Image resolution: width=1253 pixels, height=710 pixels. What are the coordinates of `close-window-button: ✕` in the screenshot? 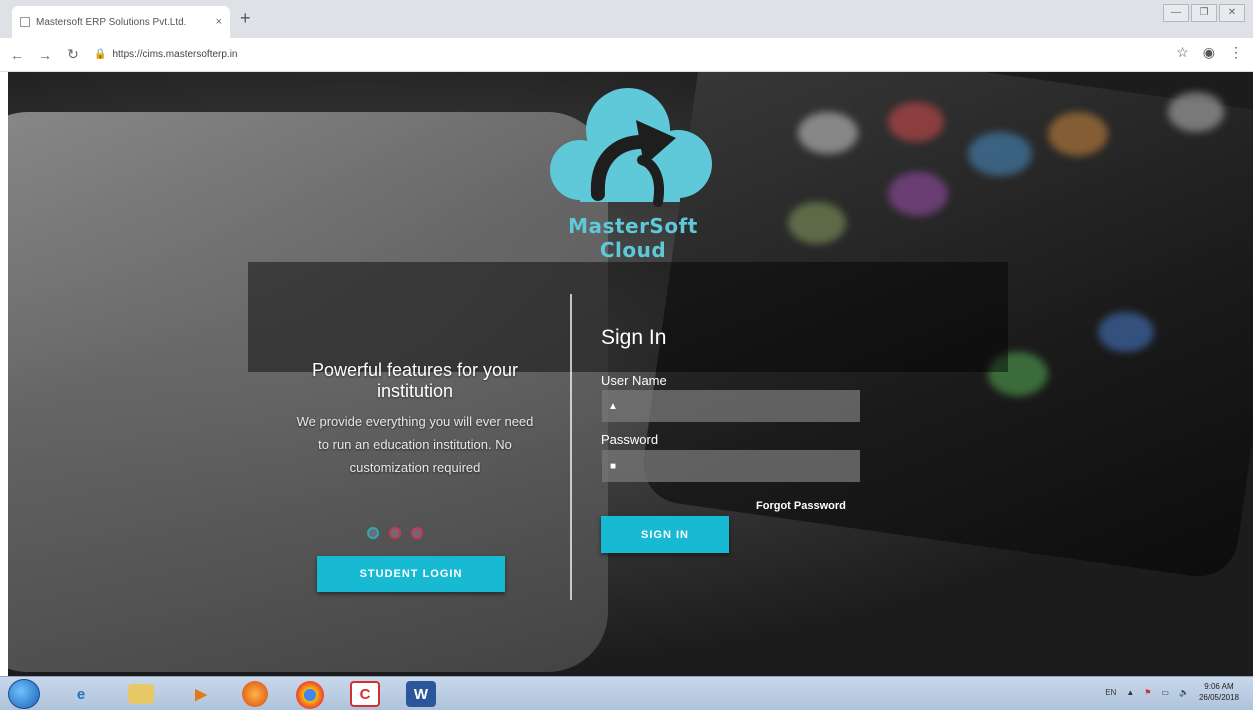 It's located at (1232, 13).